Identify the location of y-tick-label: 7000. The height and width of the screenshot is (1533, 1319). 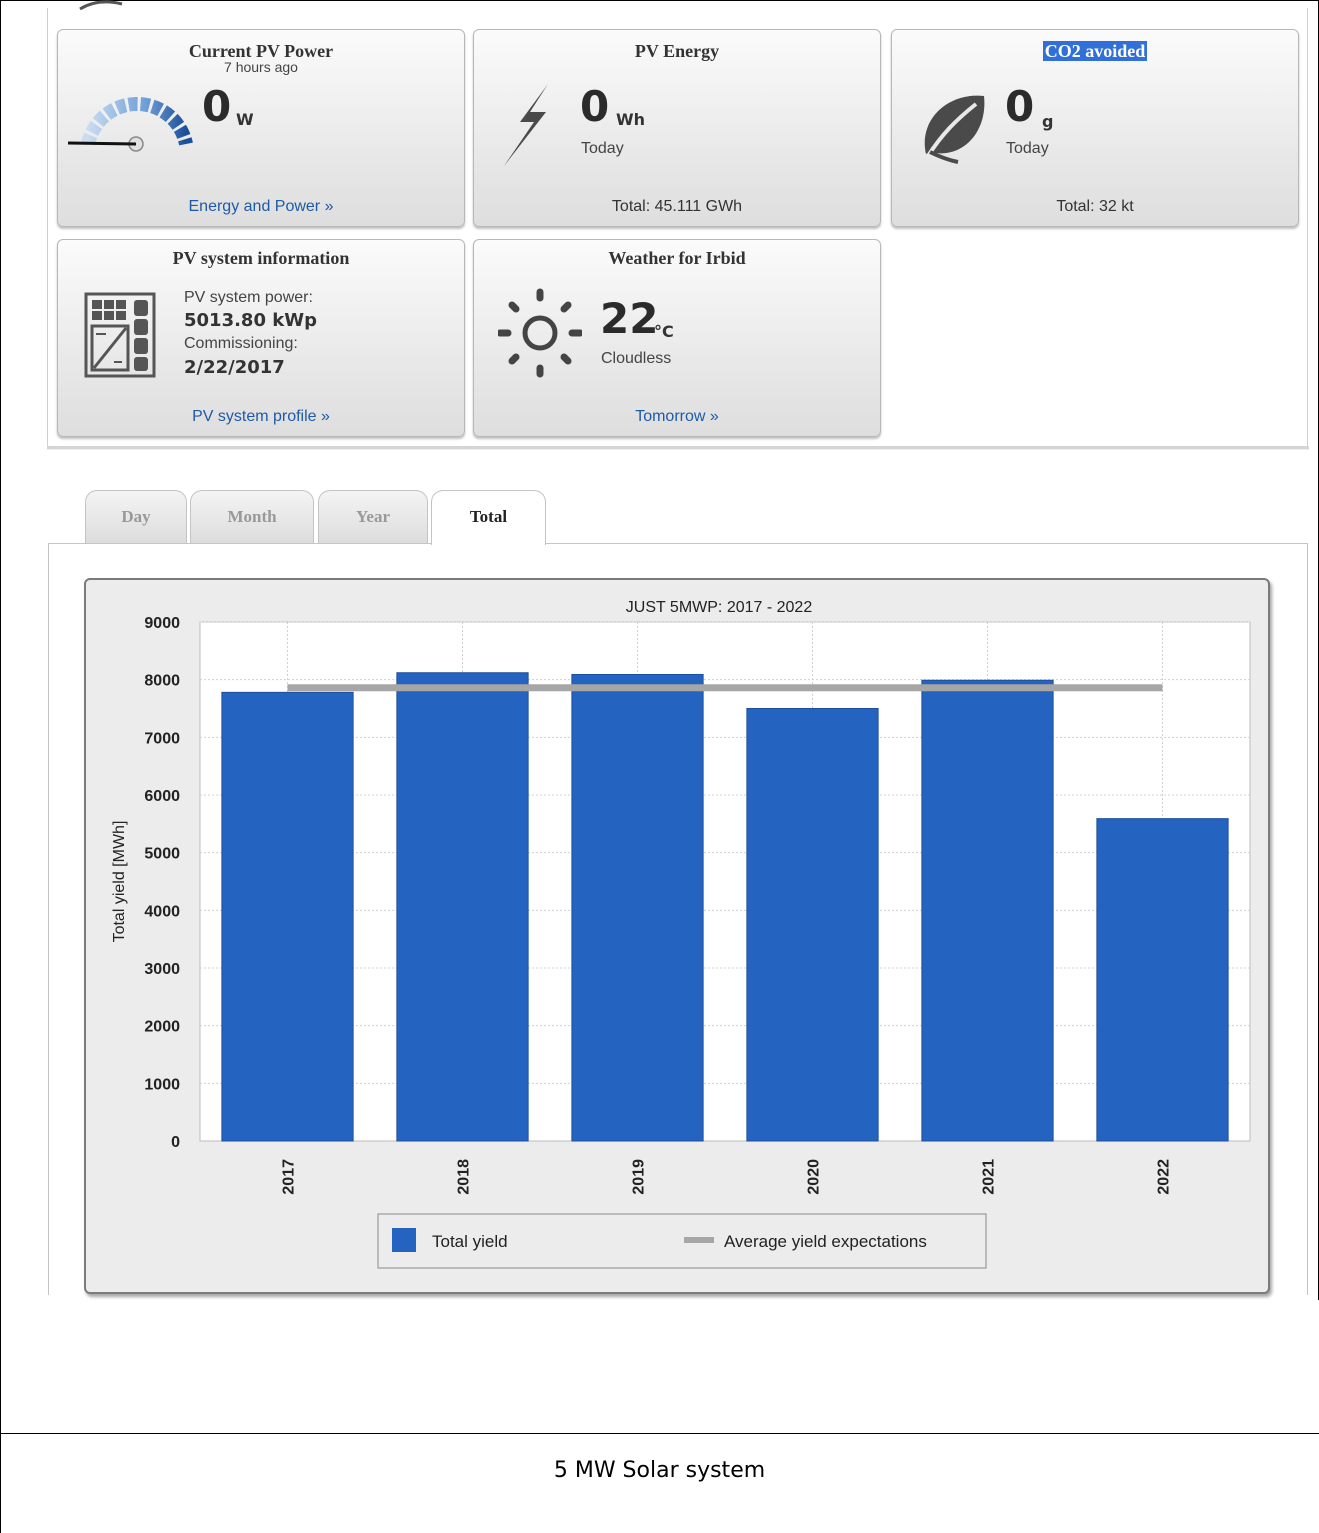
(162, 738).